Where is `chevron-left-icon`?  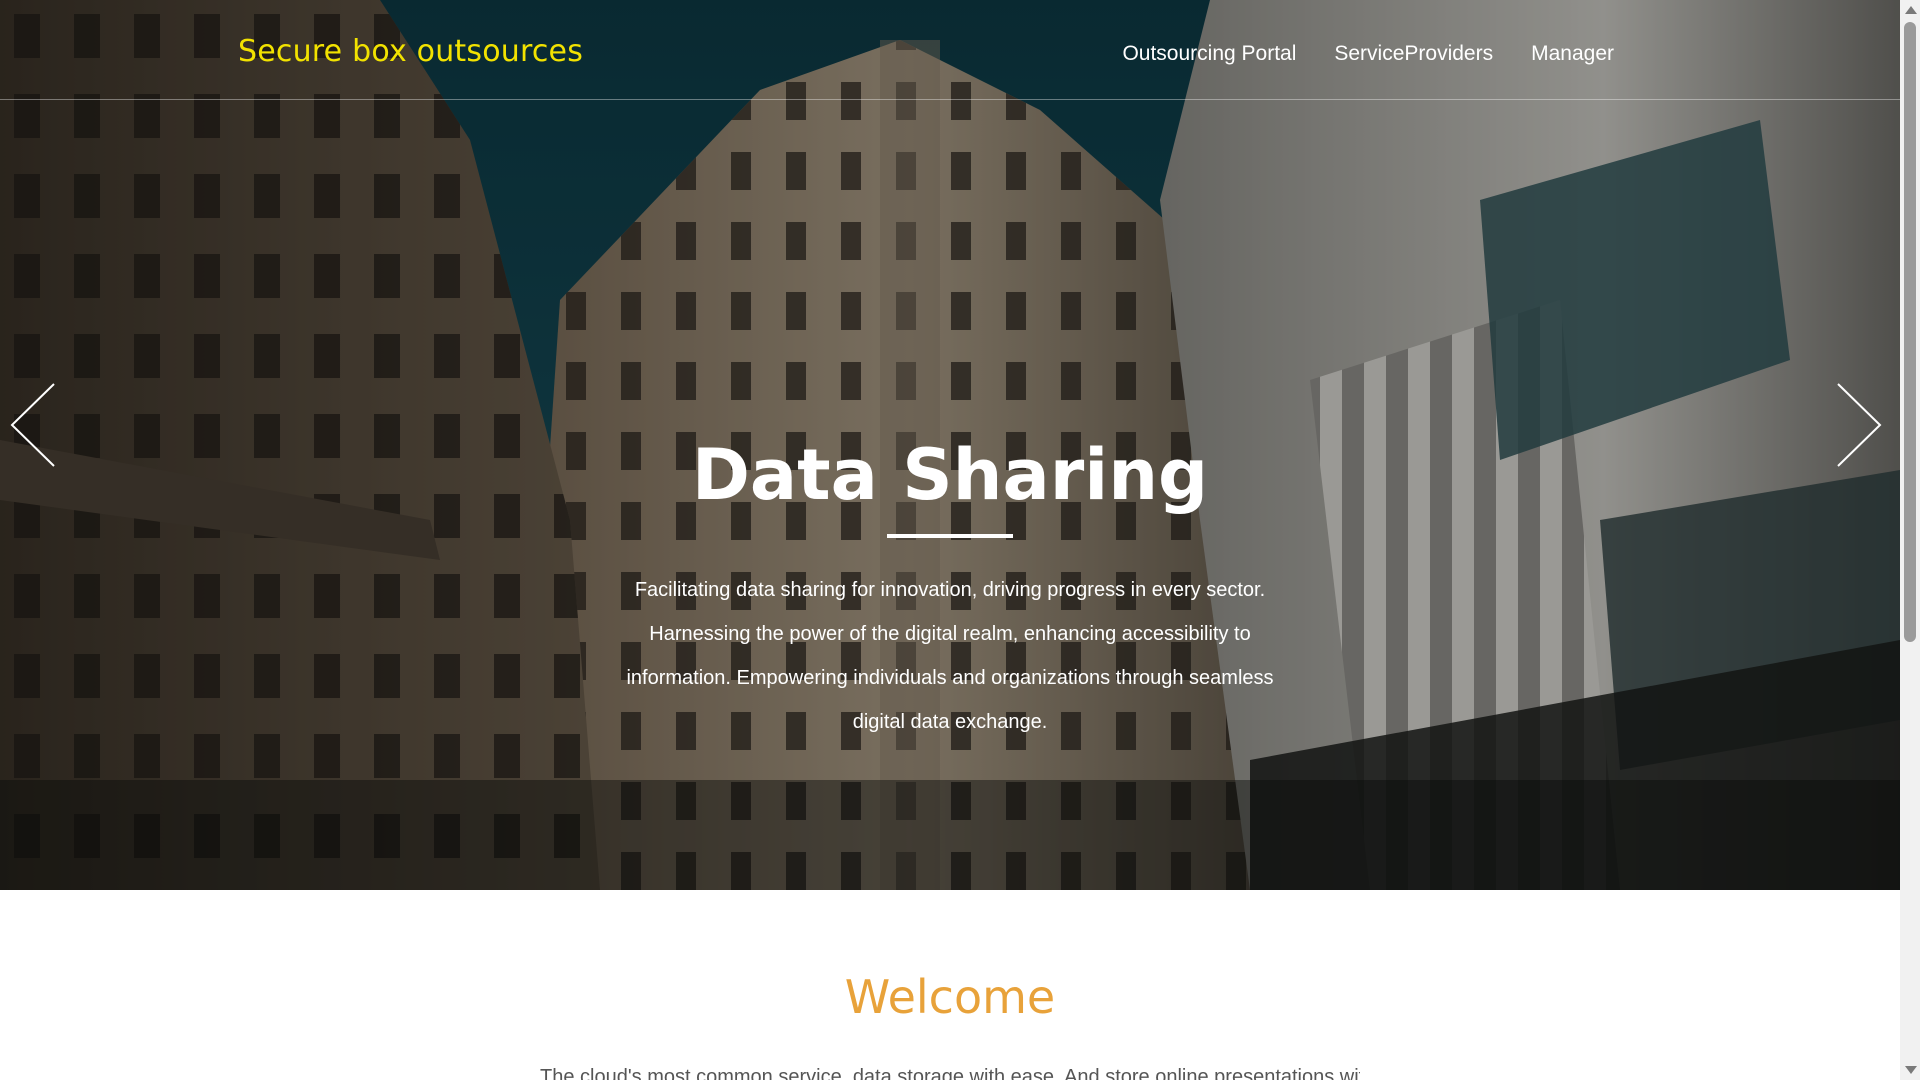 chevron-left-icon is located at coordinates (32, 425).